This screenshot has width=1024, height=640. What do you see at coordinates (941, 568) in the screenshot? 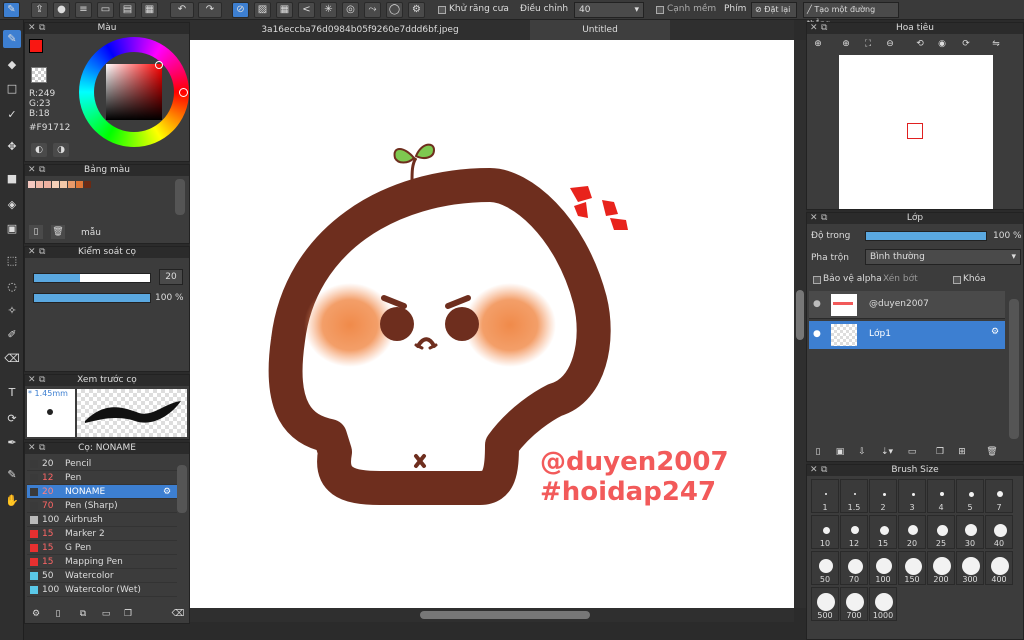
I see `brush-size-option: 200` at bounding box center [941, 568].